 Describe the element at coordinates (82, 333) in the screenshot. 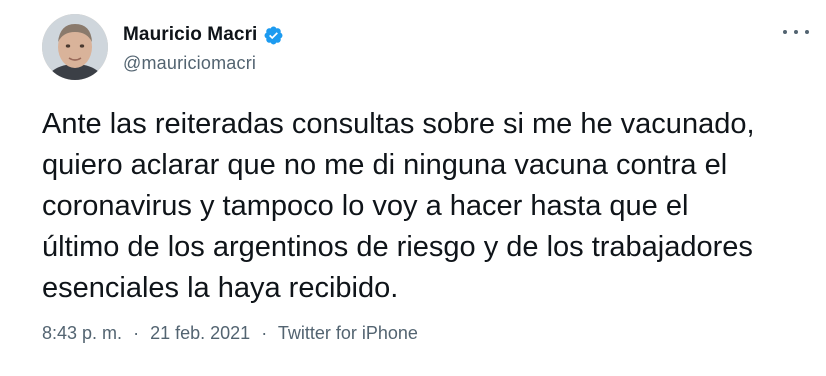

I see `tweet-time: 8:43 p. m.` at that location.